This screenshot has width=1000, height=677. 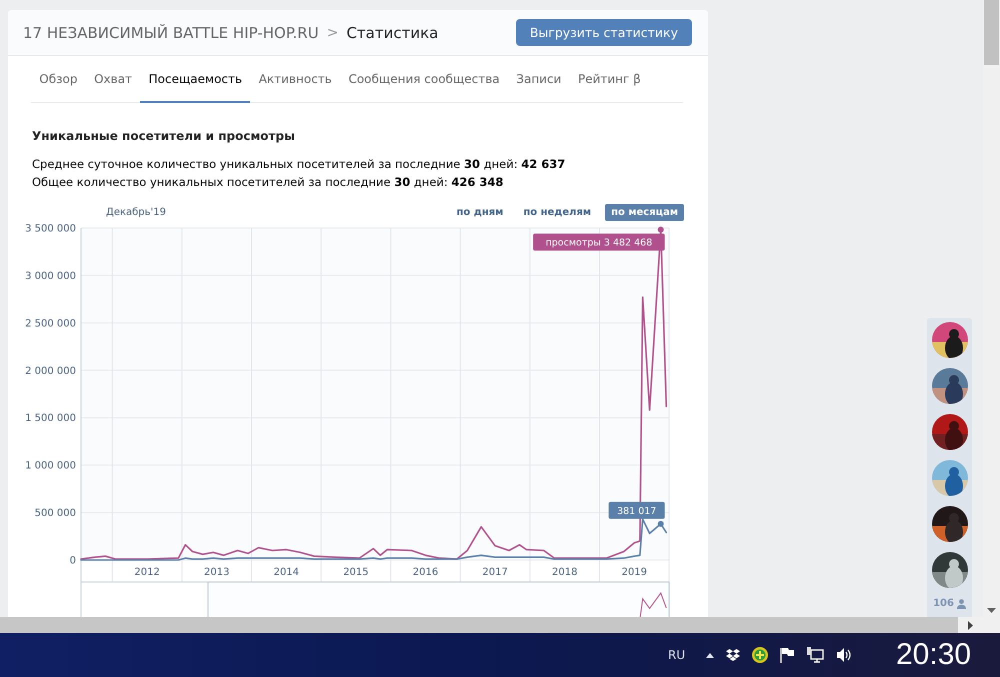 What do you see at coordinates (539, 79) in the screenshot?
I see `tab: Записи` at bounding box center [539, 79].